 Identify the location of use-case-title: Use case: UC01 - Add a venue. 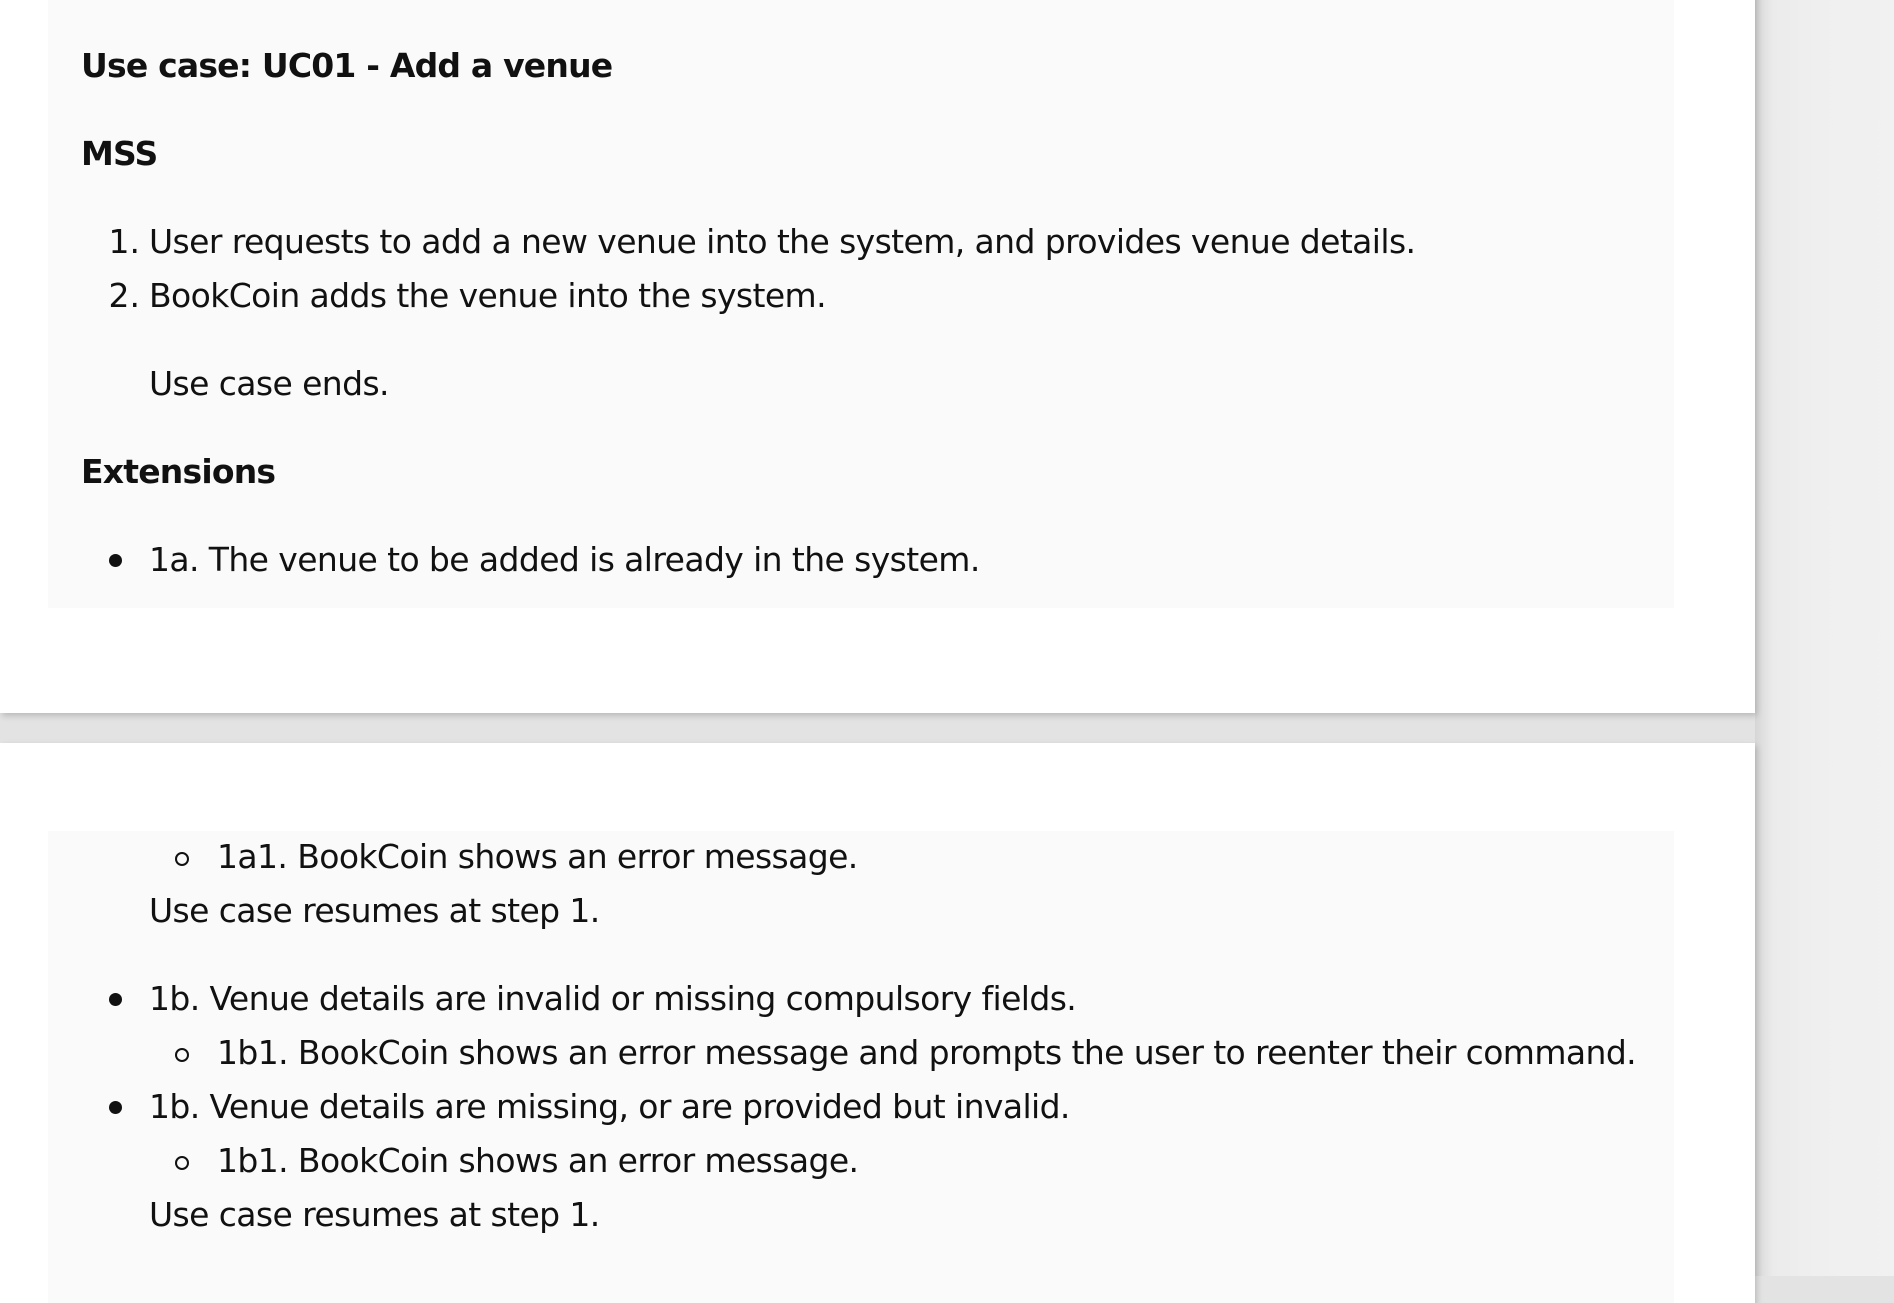
(347, 65).